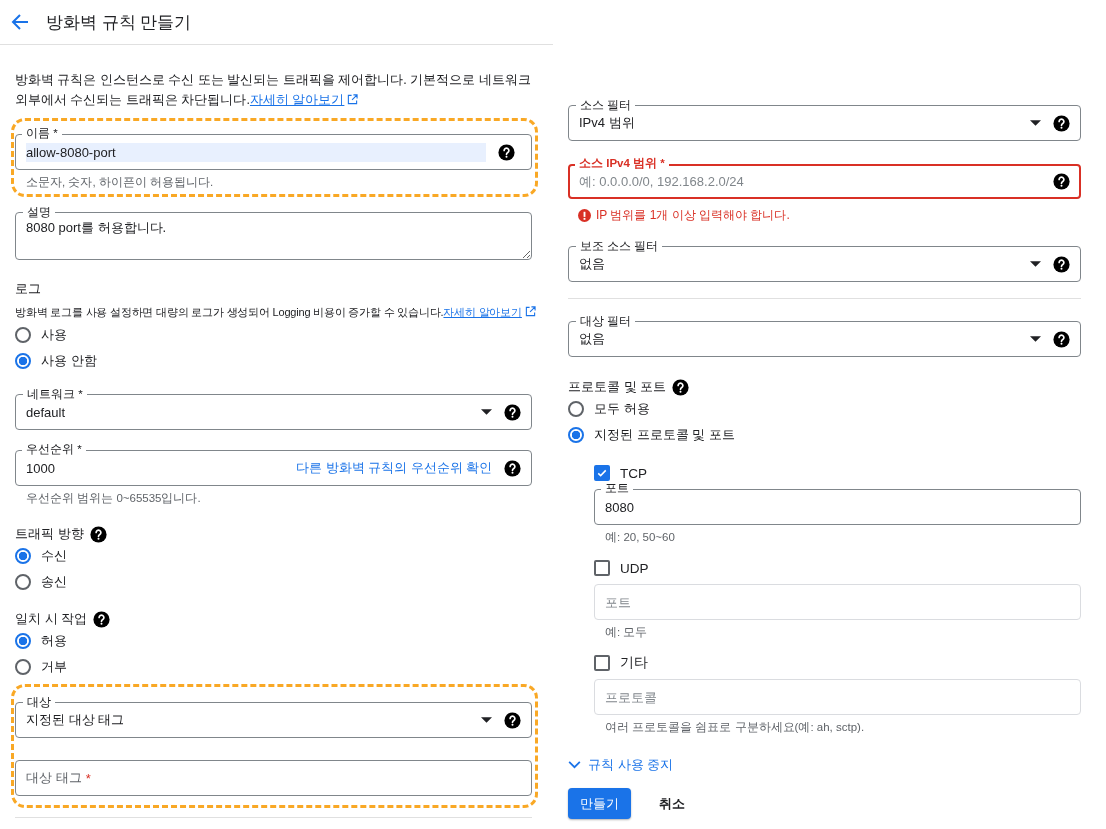 This screenshot has height=829, width=1106. I want to click on page-title: 방화벽 규칙 만들기, so click(119, 22).